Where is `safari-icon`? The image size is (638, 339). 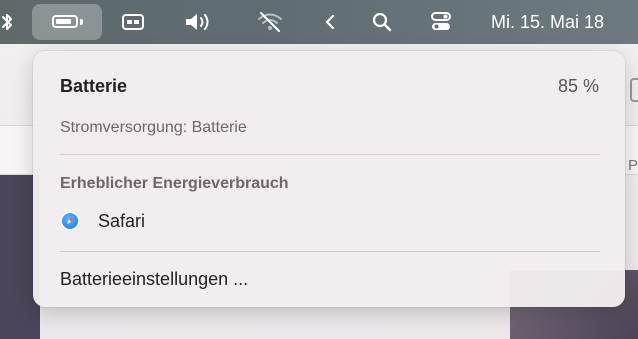
safari-icon is located at coordinates (70, 221).